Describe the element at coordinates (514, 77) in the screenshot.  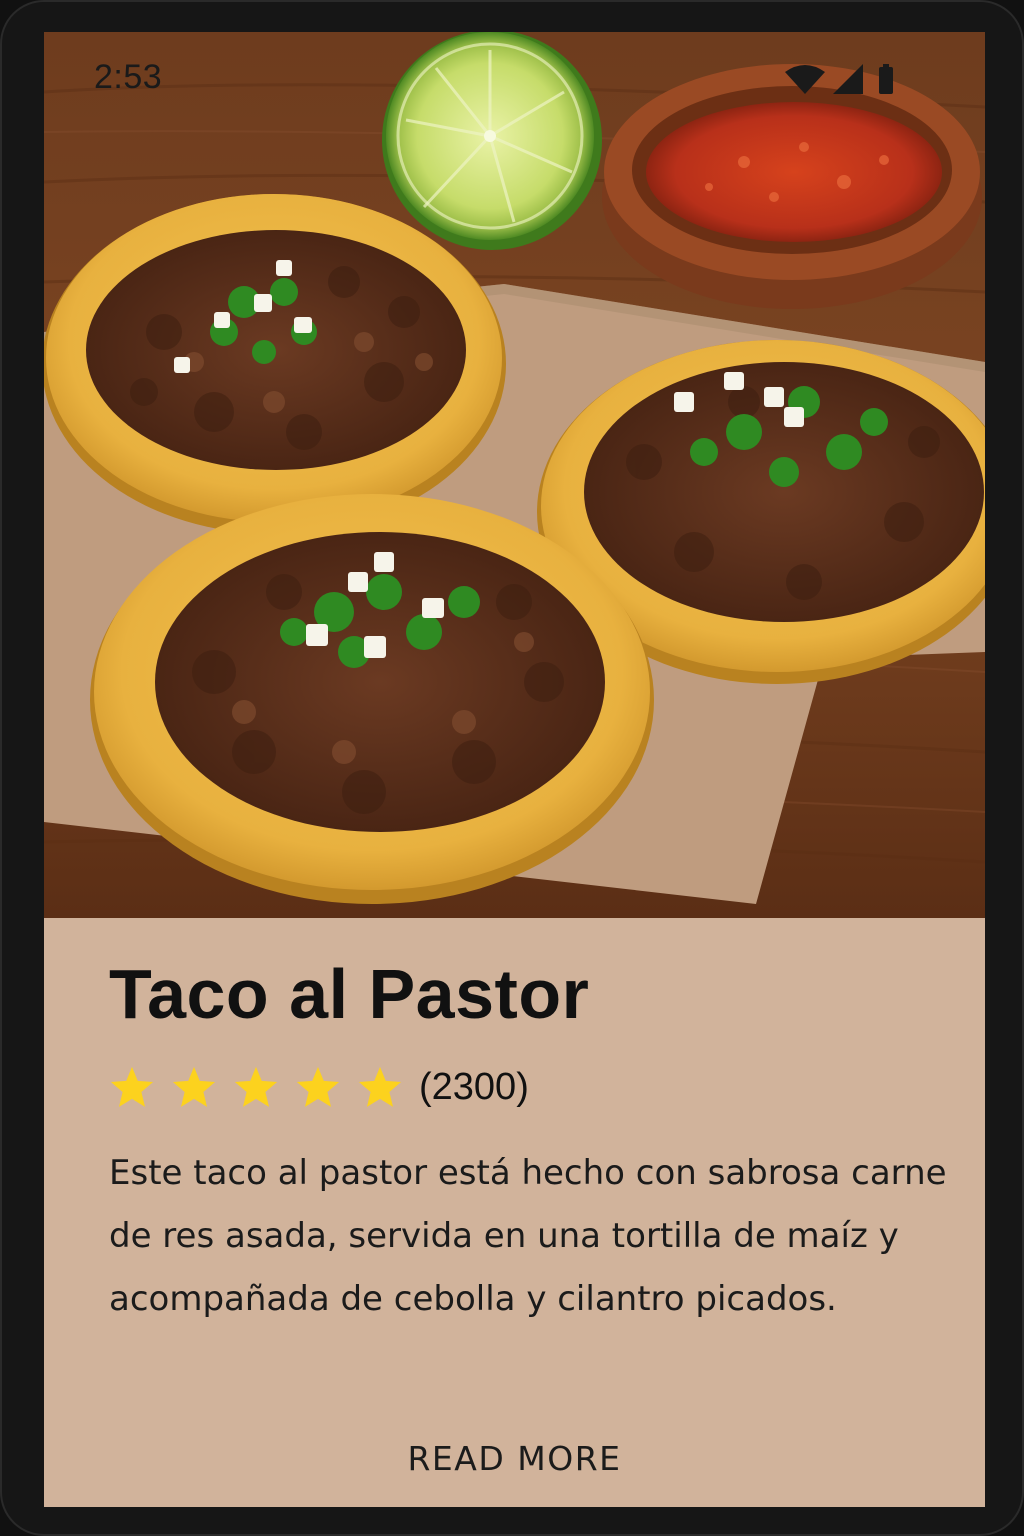
I see `status-bar: 2:53` at that location.